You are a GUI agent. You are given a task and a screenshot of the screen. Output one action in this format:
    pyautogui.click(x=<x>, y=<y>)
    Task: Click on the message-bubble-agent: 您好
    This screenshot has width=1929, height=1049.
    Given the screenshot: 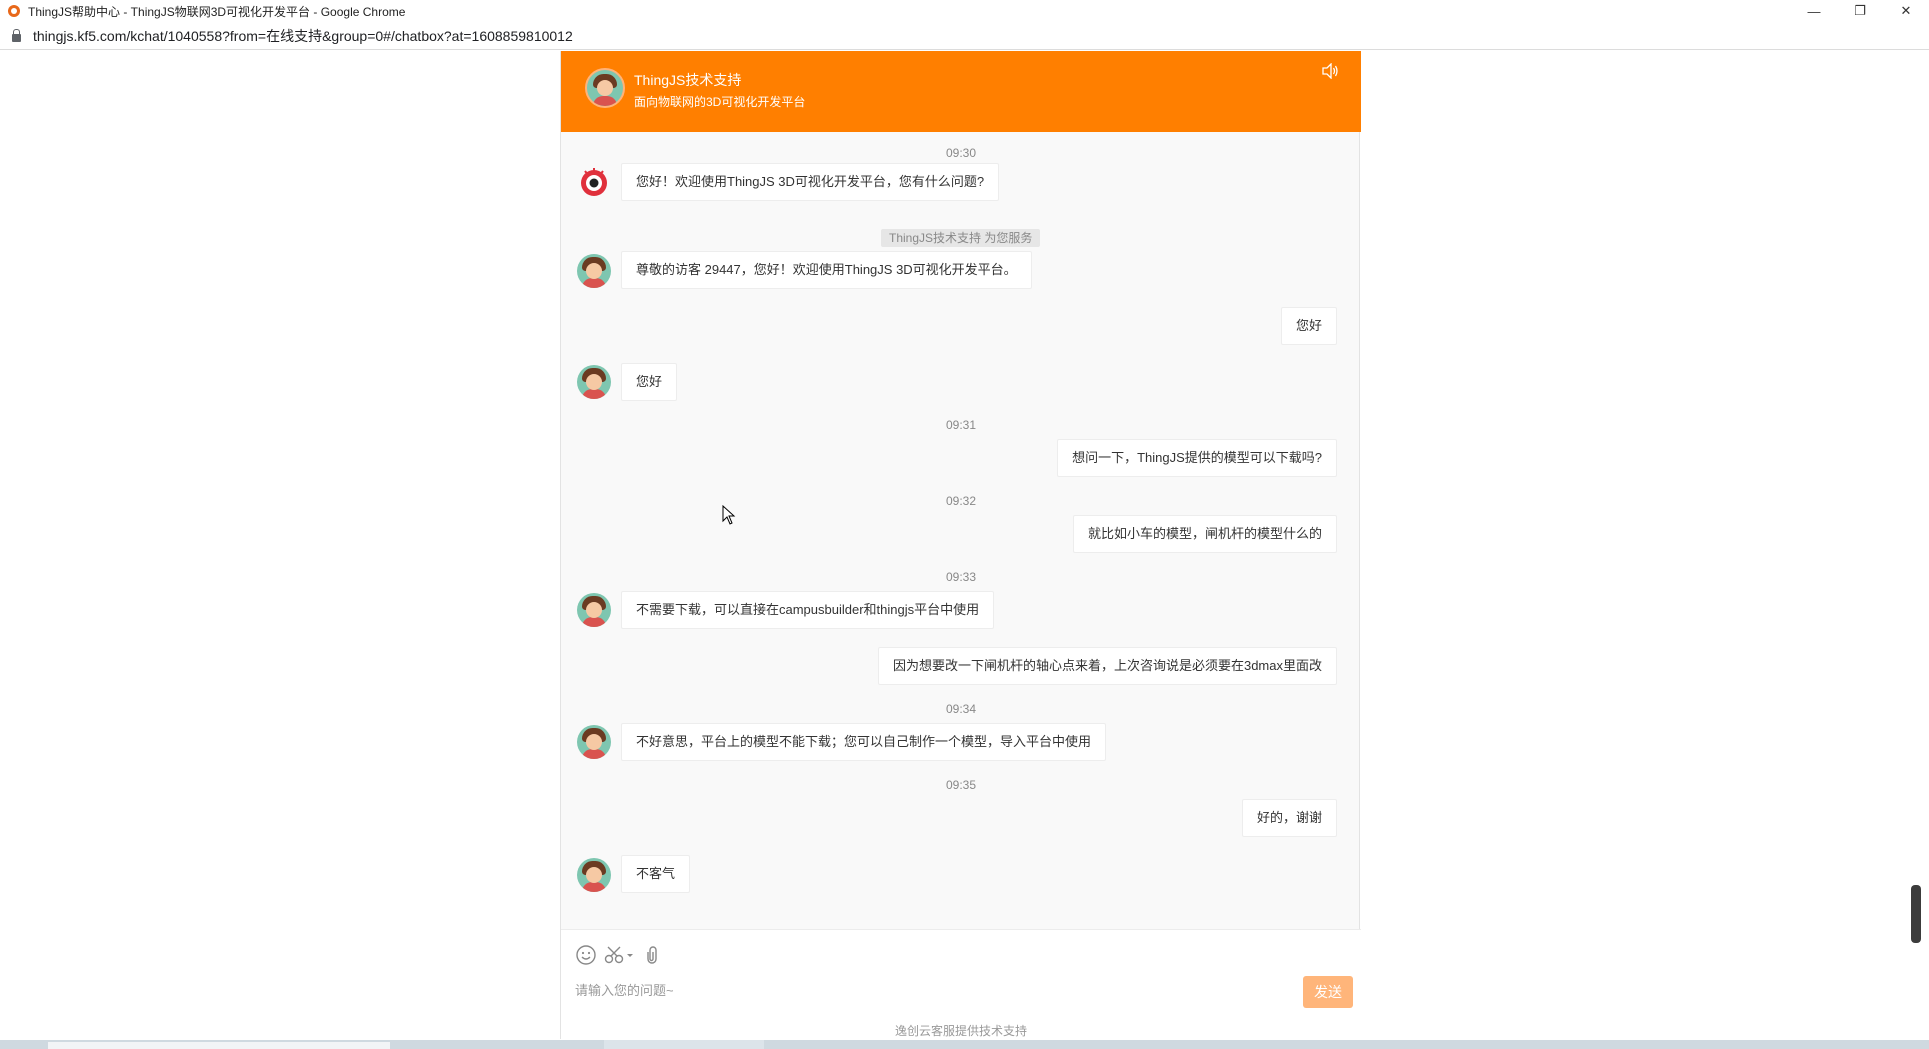 What is the action you would take?
    pyautogui.click(x=649, y=382)
    